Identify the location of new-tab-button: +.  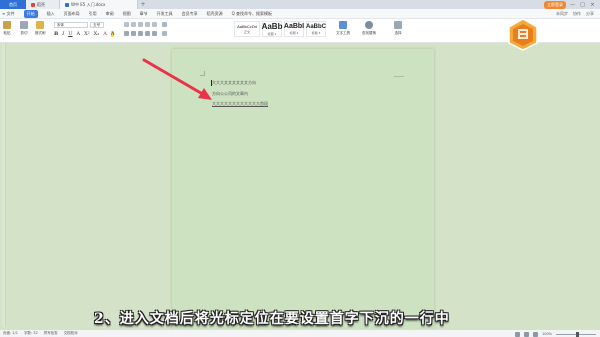
(143, 4).